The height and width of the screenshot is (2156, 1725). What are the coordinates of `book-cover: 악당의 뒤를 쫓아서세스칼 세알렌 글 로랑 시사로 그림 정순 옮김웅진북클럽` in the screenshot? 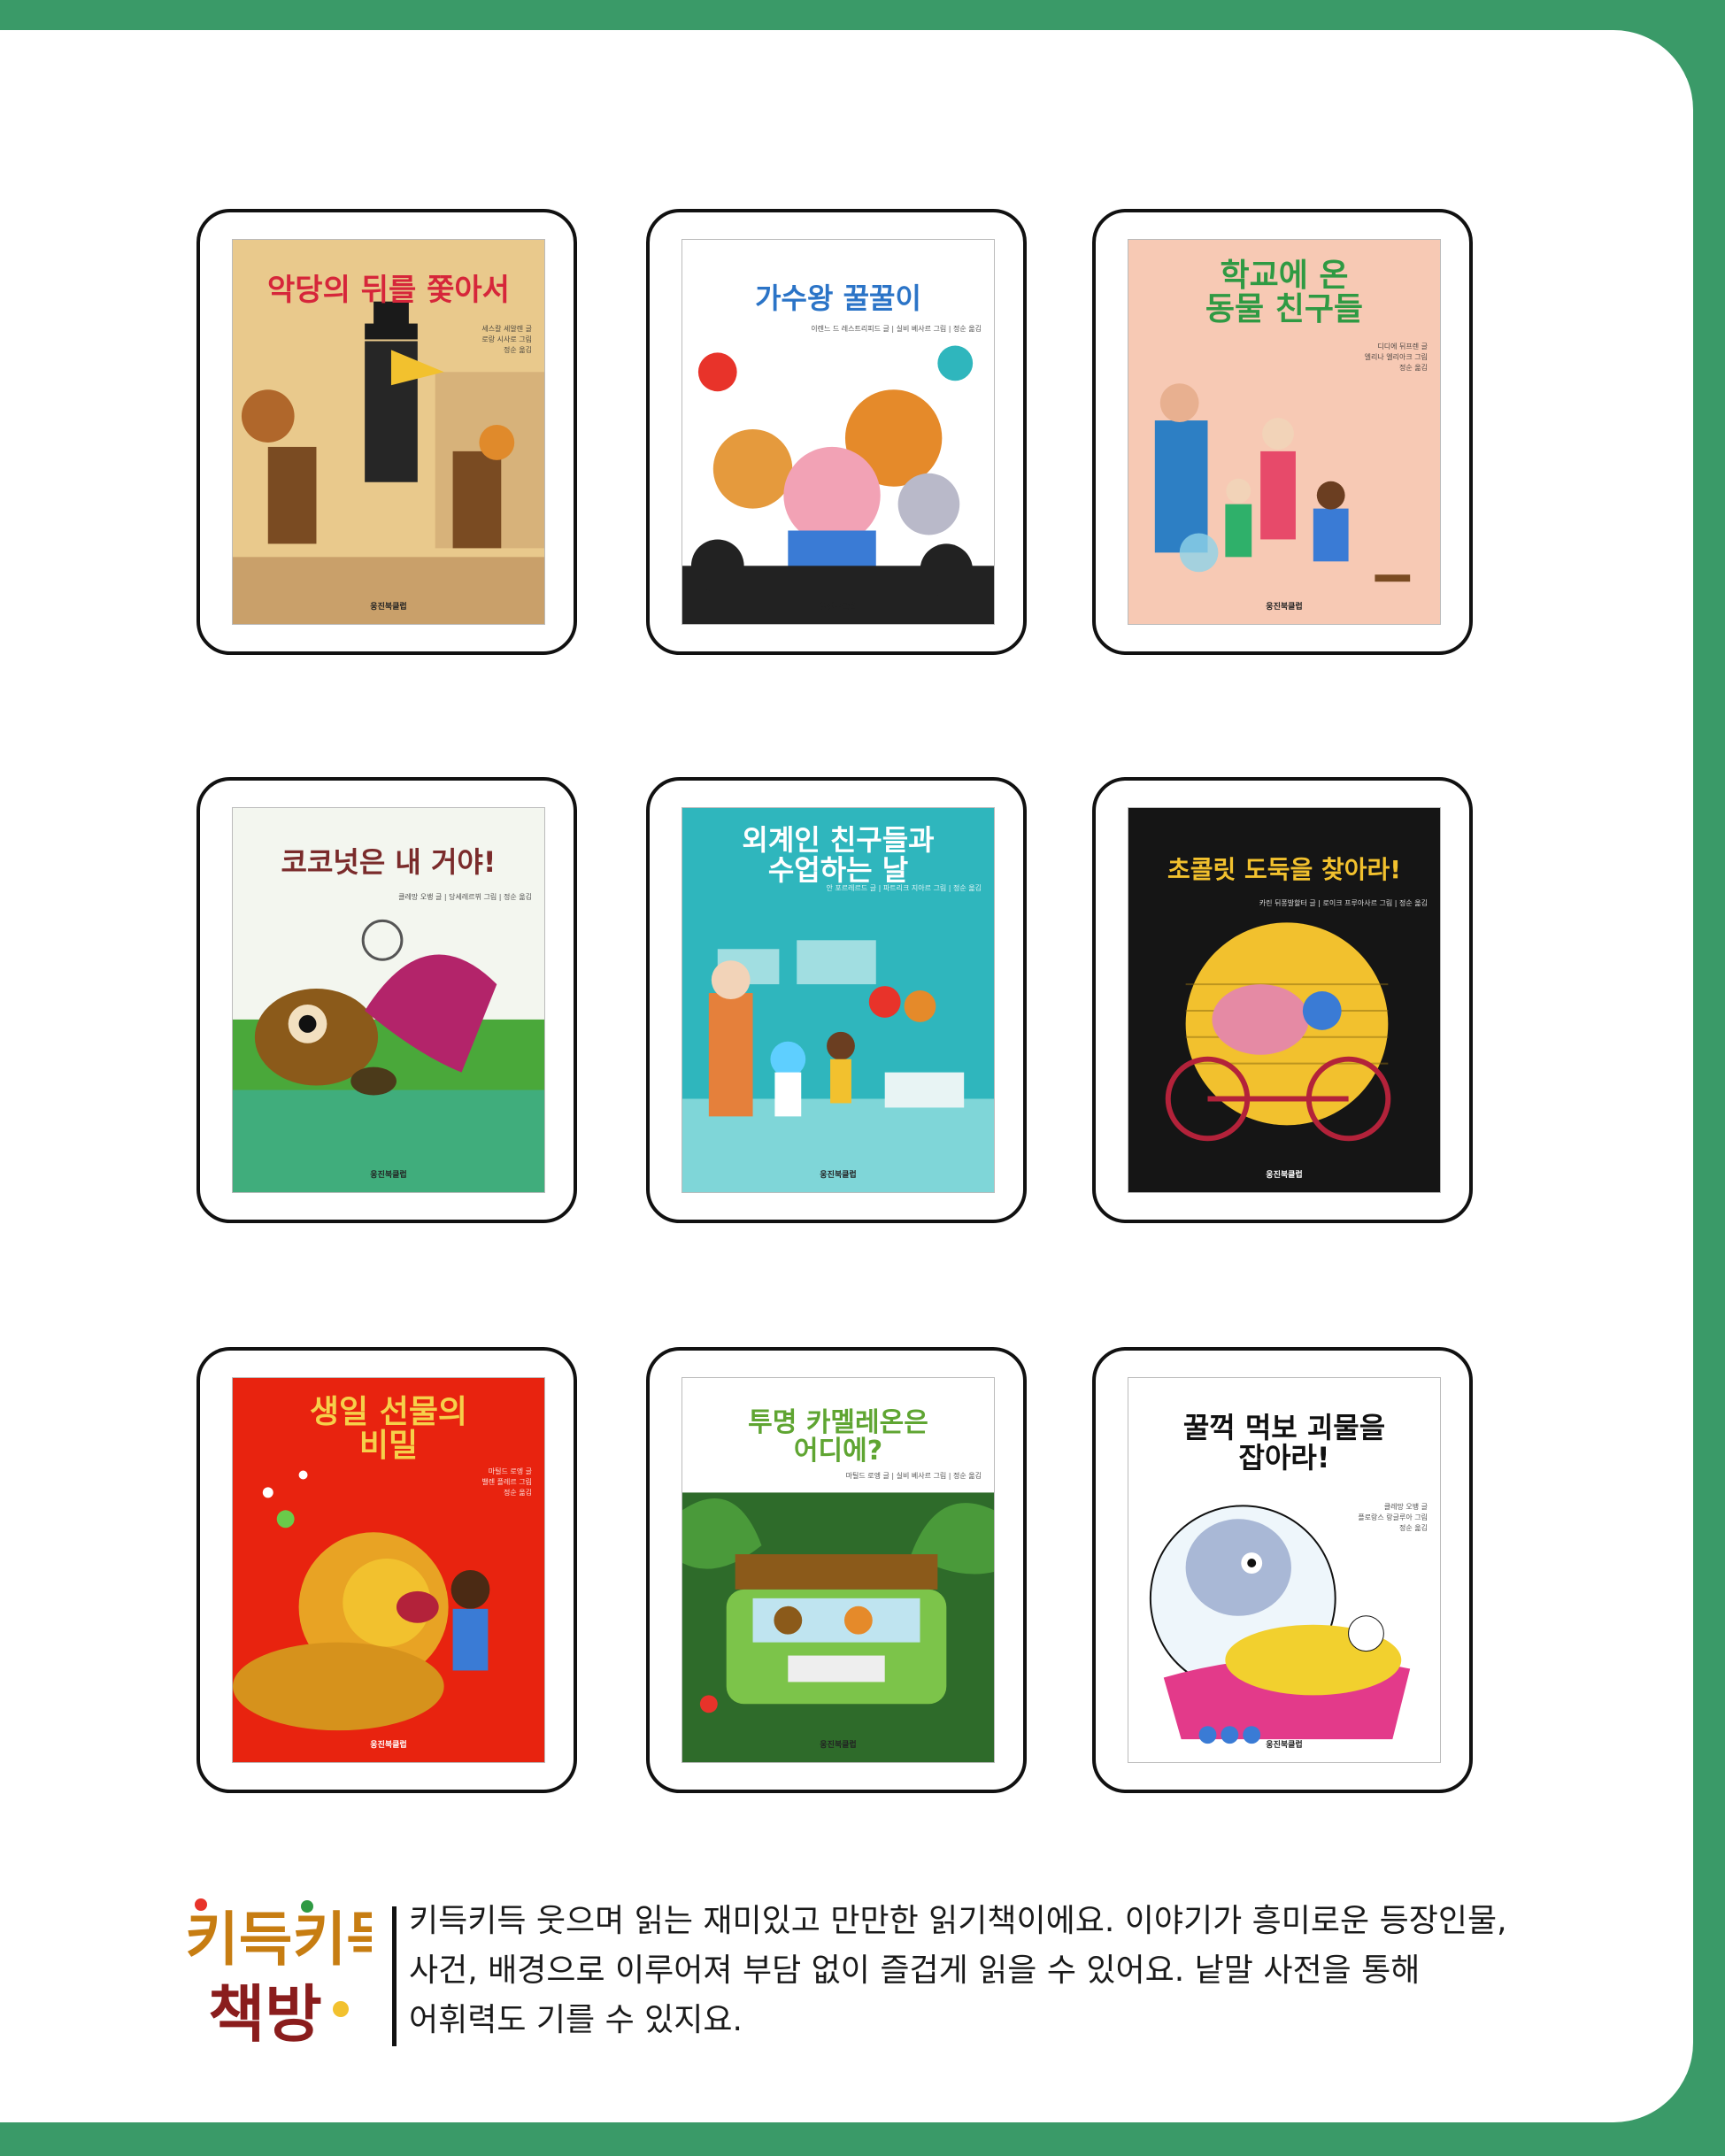 It's located at (388, 432).